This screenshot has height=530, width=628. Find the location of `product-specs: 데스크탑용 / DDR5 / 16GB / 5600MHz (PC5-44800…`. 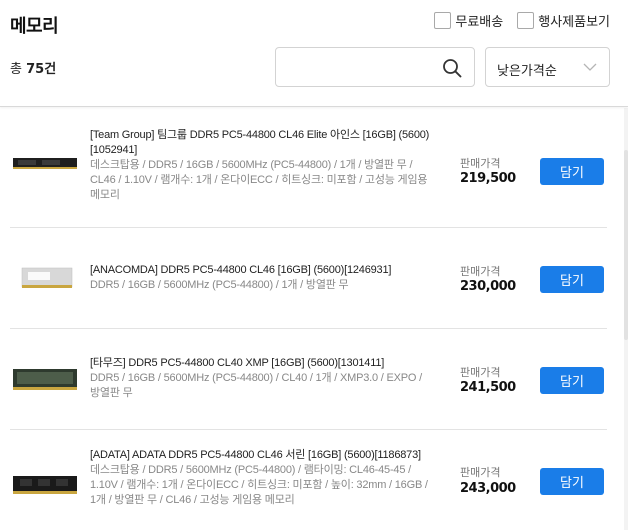

product-specs: 데스크탑용 / DDR5 / 16GB / 5600MHz (PC5-44800… is located at coordinates (259, 180).